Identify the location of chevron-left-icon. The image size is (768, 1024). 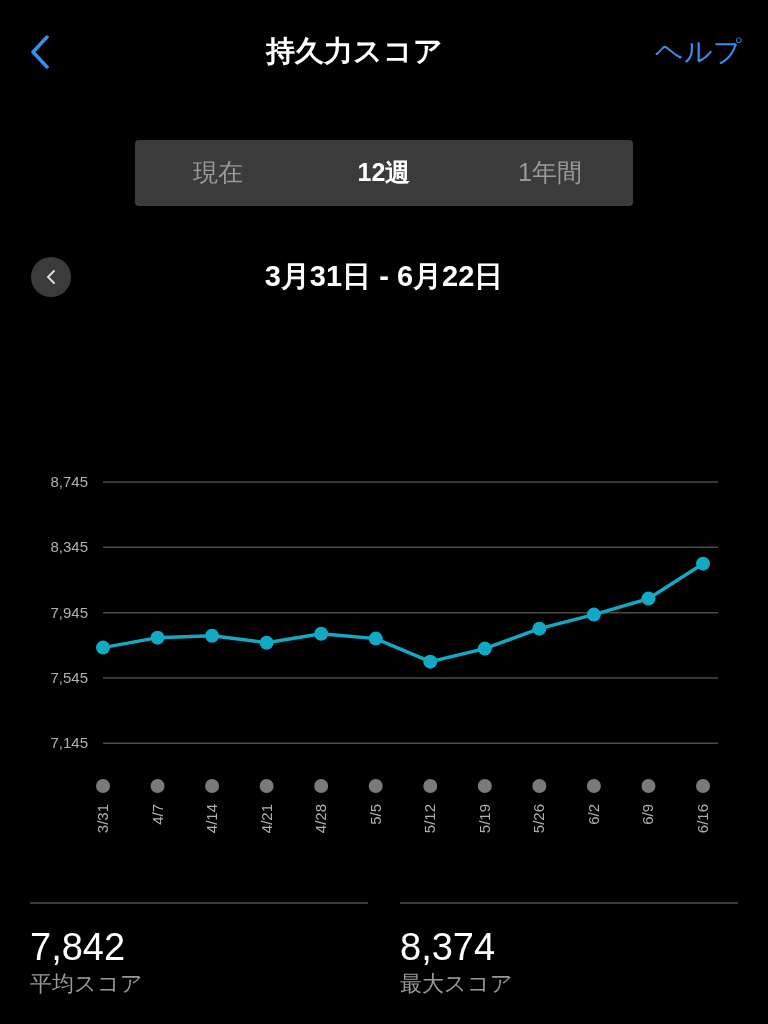
(51, 277).